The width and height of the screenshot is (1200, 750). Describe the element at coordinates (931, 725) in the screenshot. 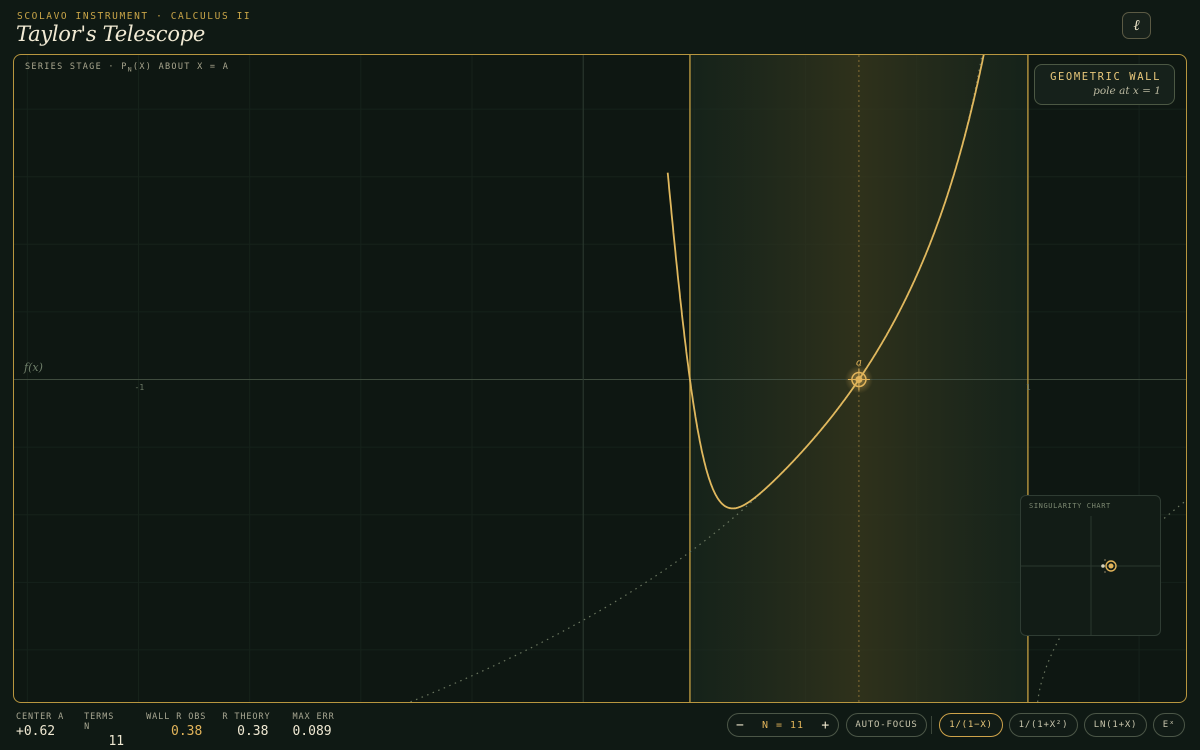

I see `controls-divider` at that location.